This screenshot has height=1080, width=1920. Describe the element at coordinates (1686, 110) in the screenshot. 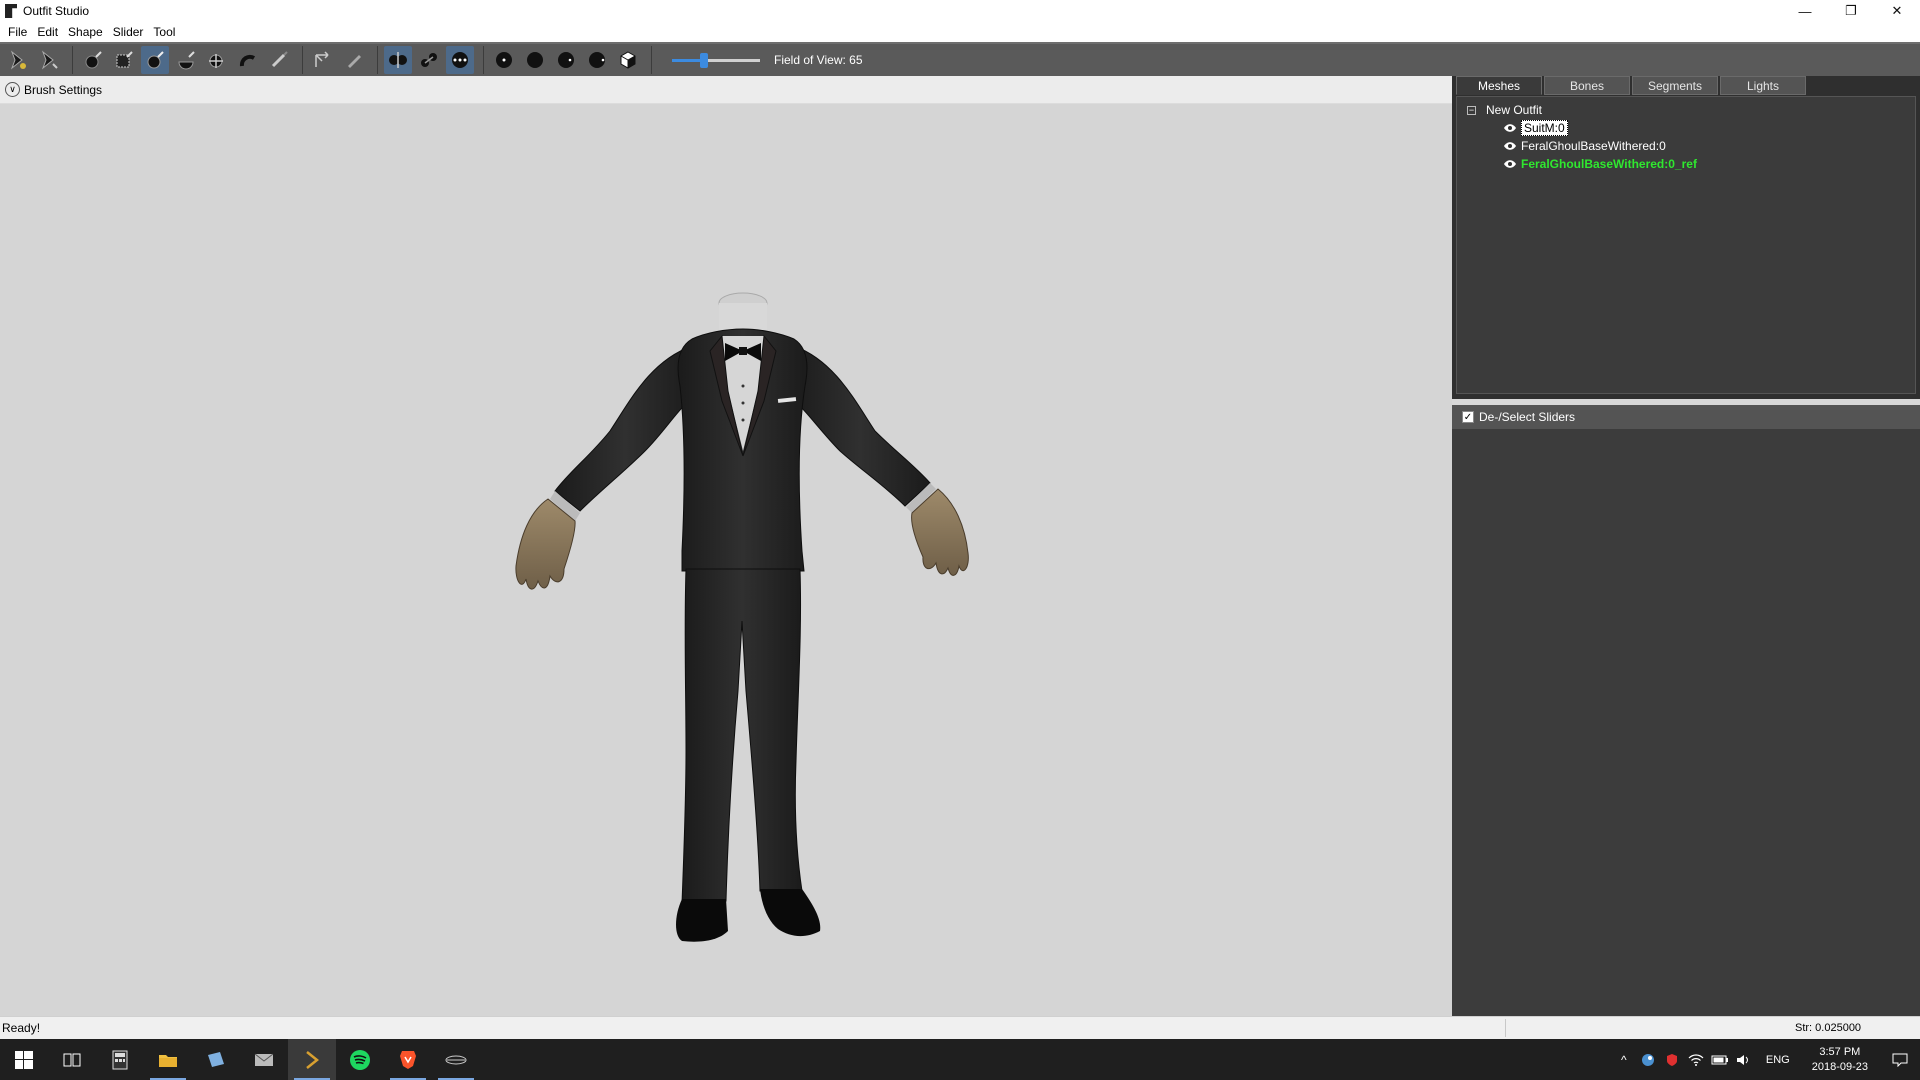

I see `tree-root: − New Outfit` at that location.